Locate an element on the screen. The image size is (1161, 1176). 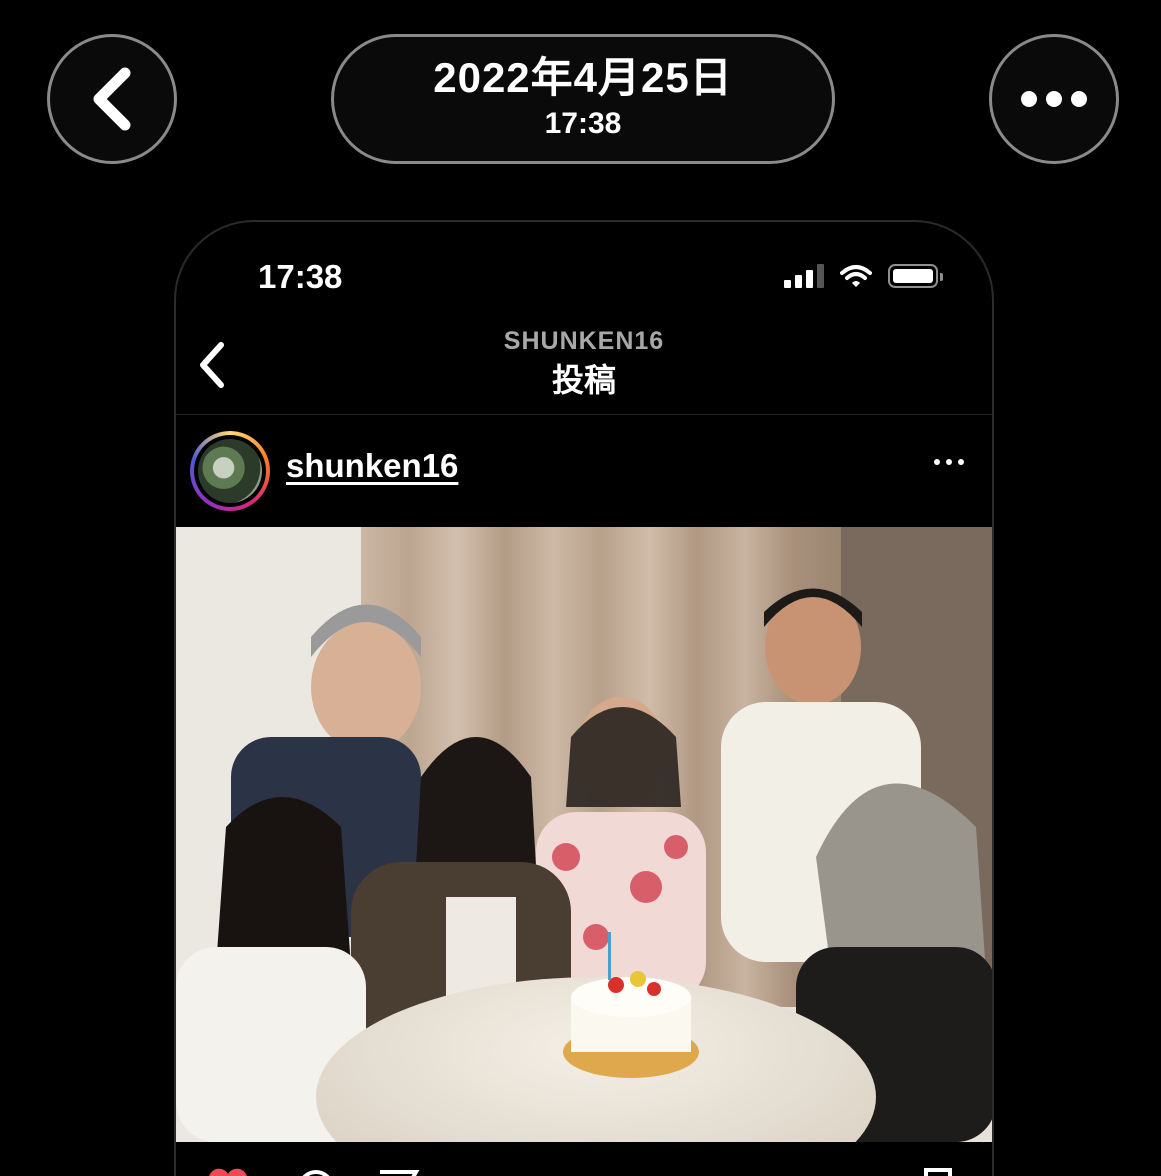
status-bar-icons is located at coordinates (863, 276).